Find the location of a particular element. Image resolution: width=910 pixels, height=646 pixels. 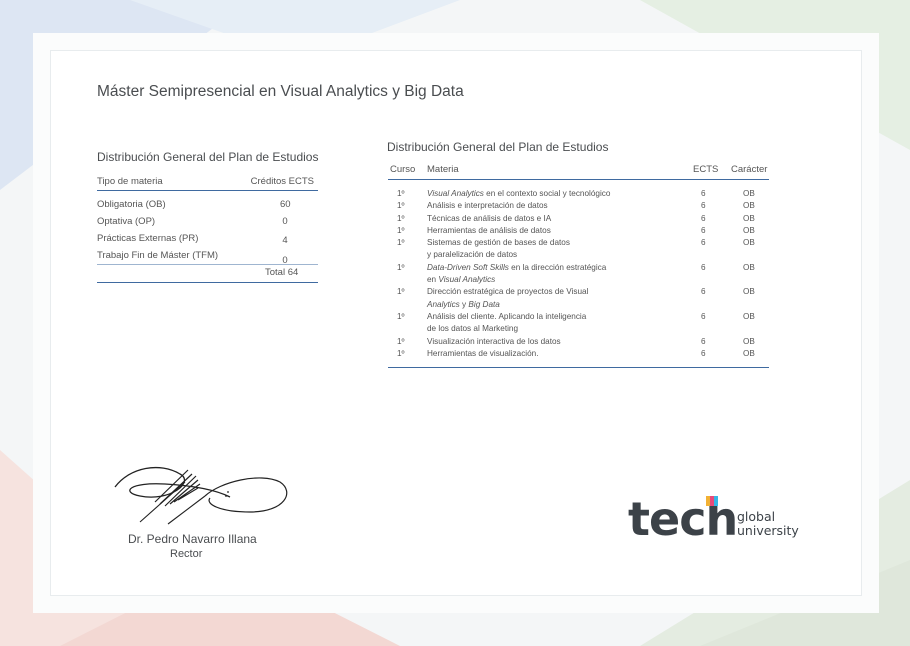

tech-logo-wordmark: tech is located at coordinates (683, 519).